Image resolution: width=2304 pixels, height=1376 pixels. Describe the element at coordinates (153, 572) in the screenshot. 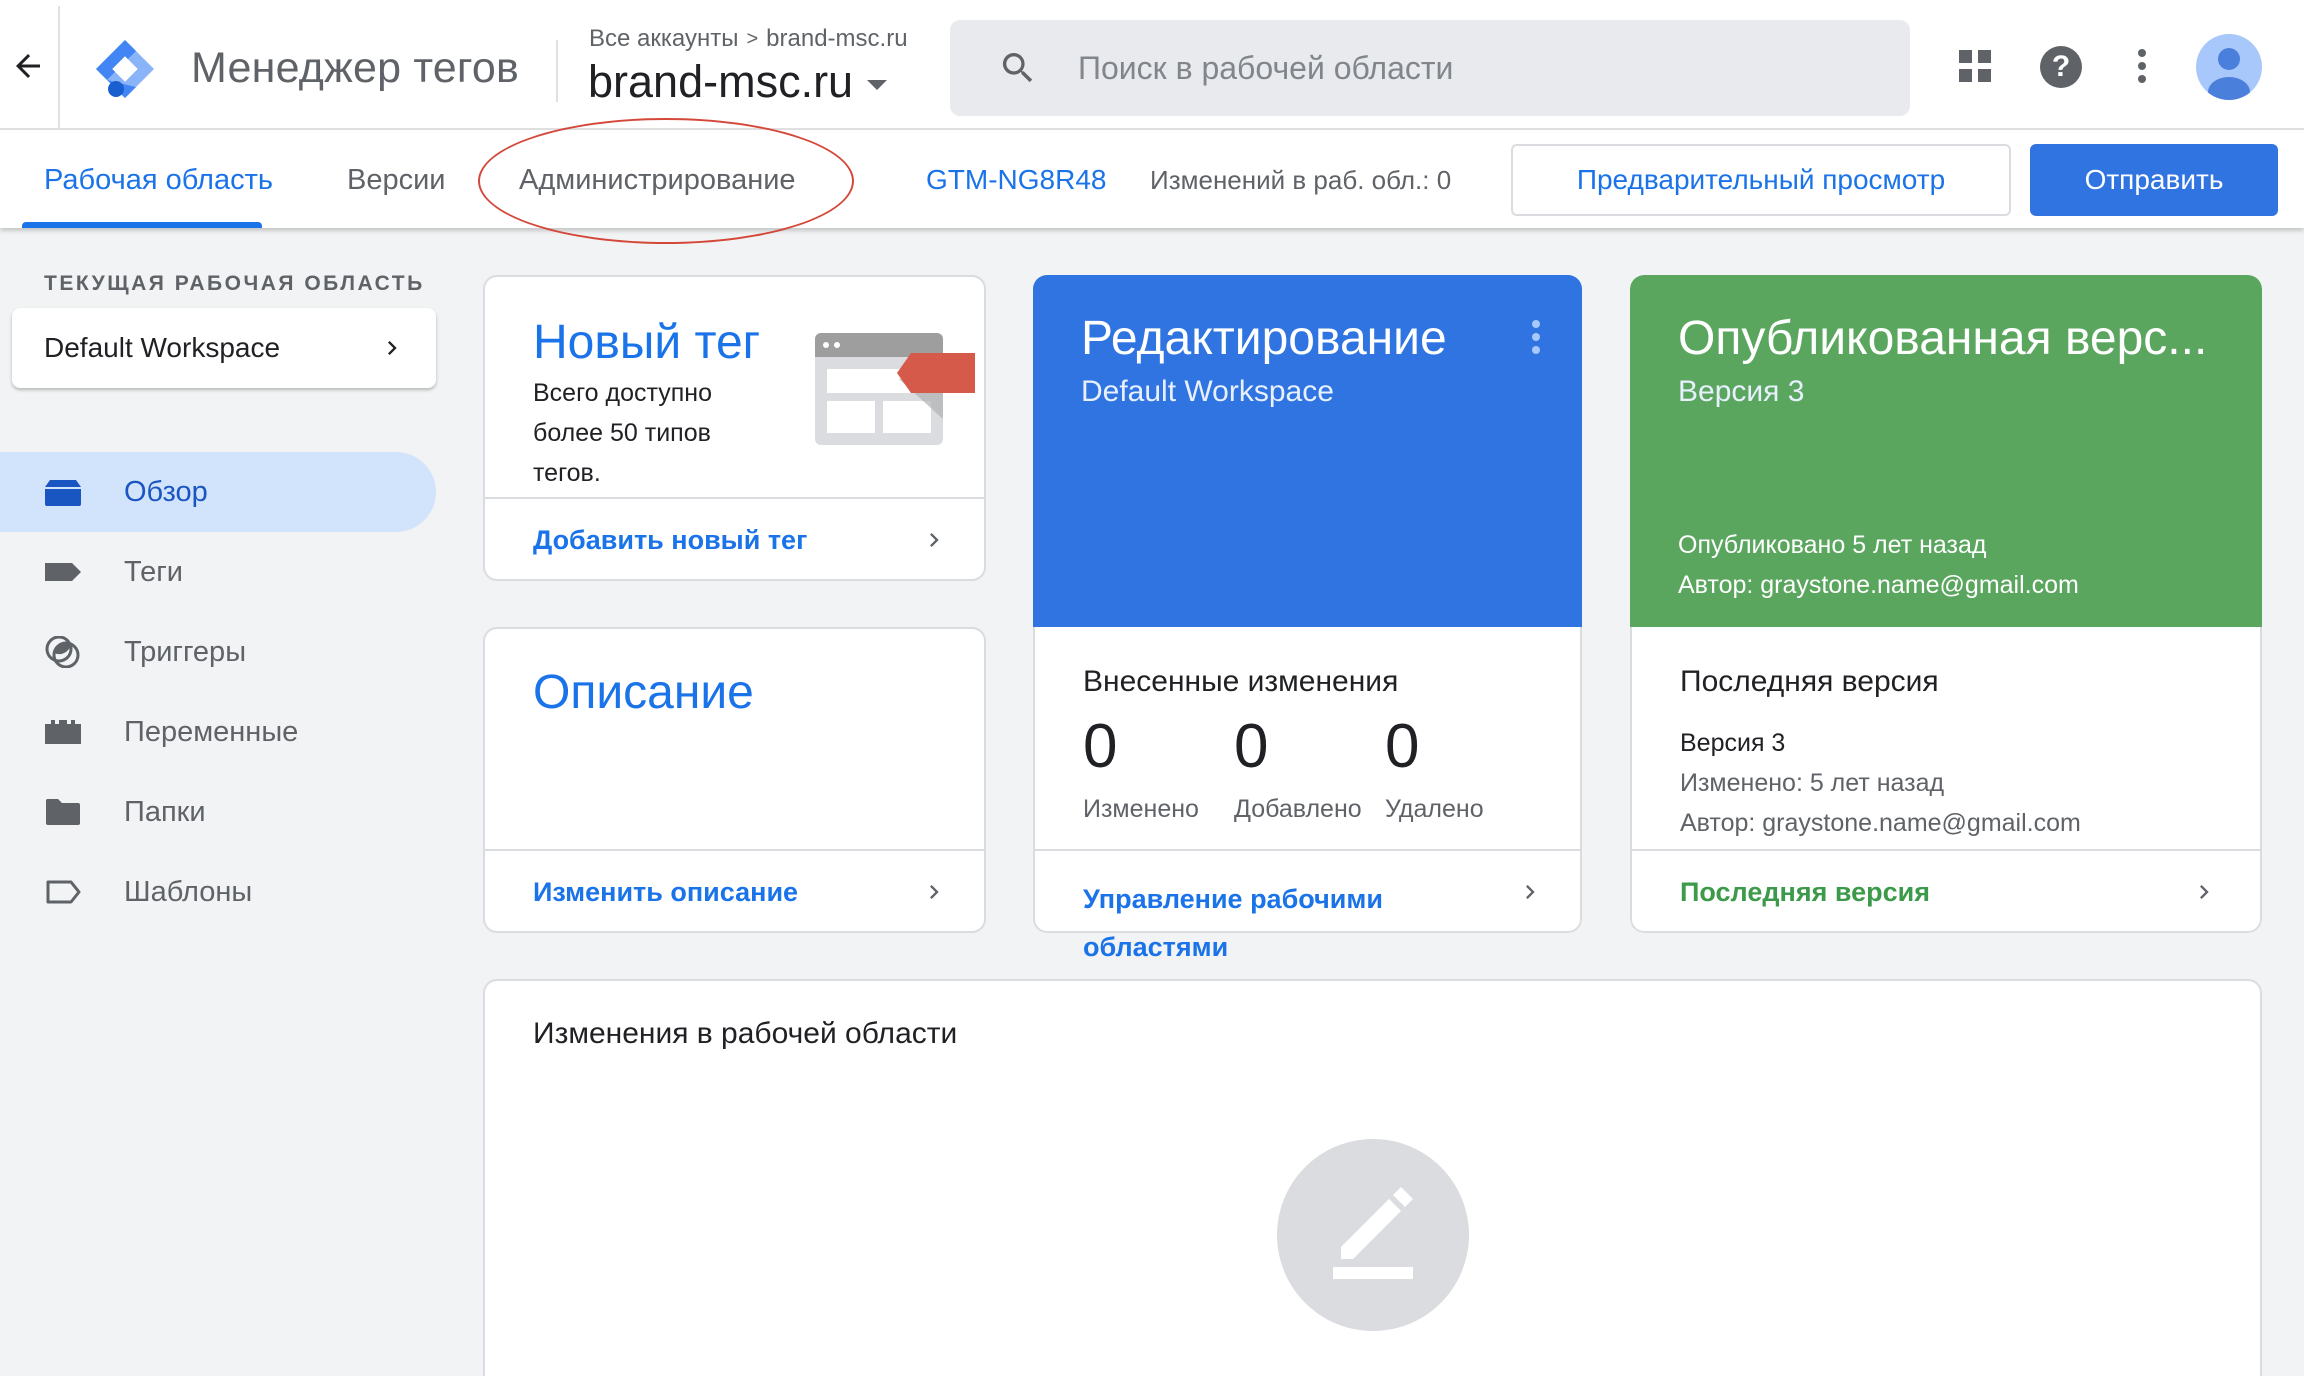

I see `sidebar-item-label: Теги` at that location.